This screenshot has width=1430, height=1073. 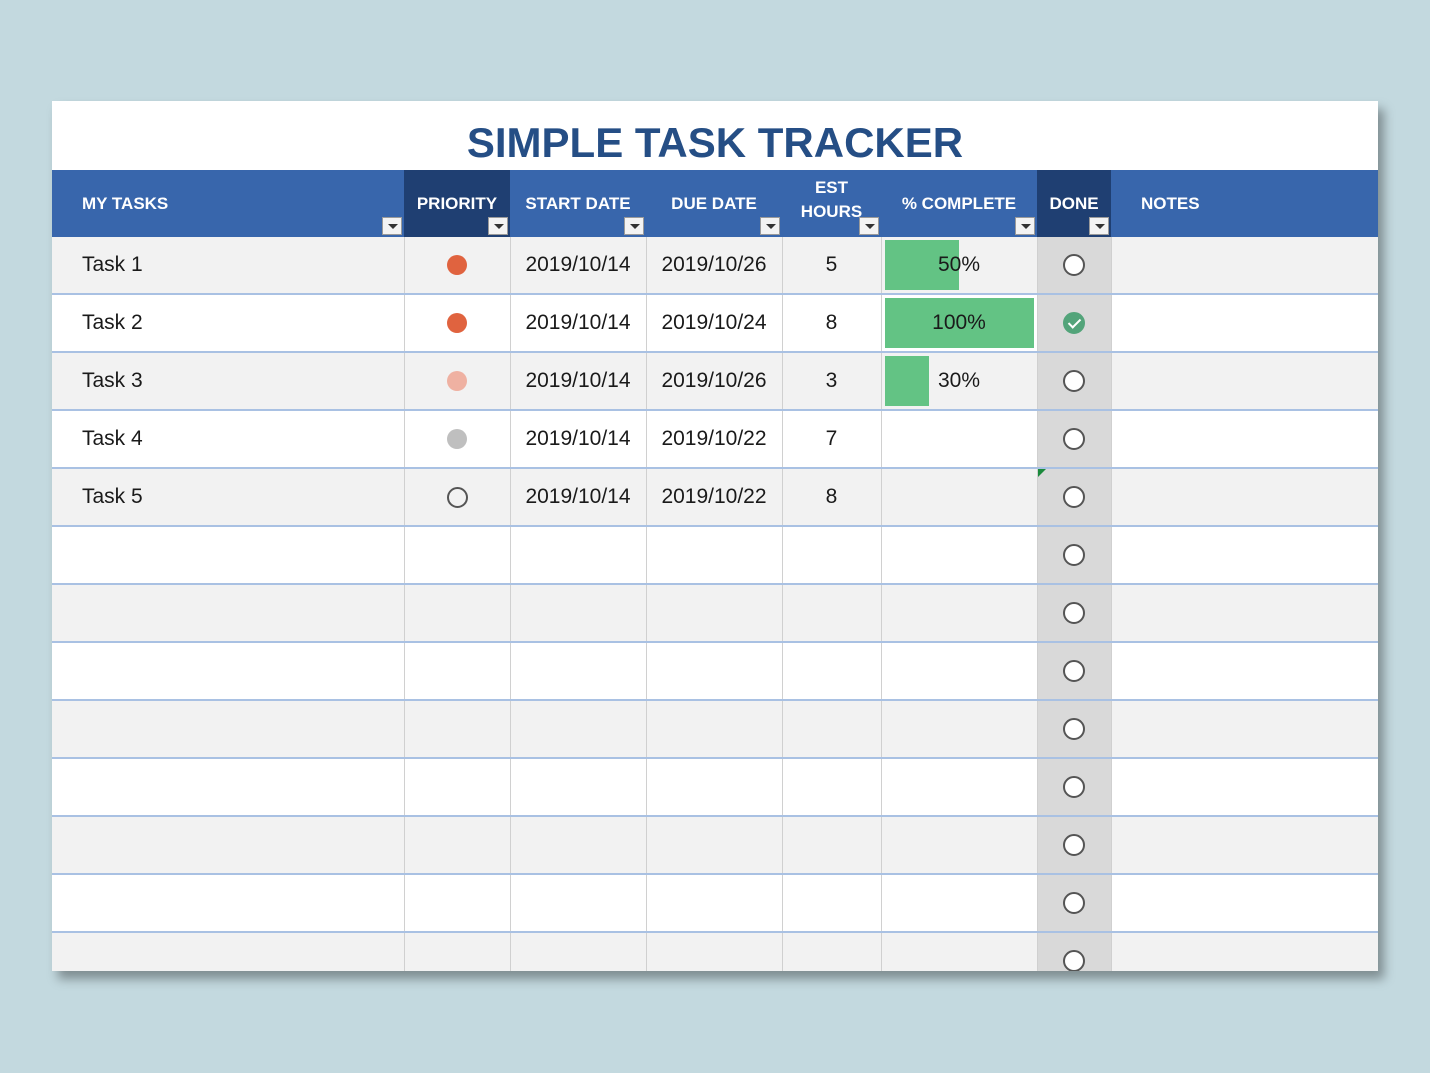 What do you see at coordinates (228, 323) in the screenshot?
I see `task-name-cell: Task 2` at bounding box center [228, 323].